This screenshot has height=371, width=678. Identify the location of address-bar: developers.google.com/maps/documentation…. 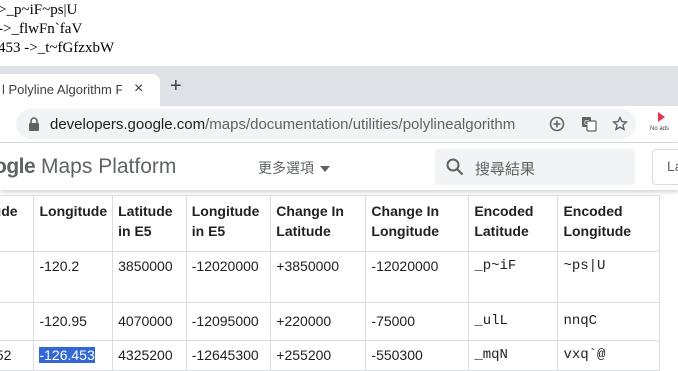
(326, 124).